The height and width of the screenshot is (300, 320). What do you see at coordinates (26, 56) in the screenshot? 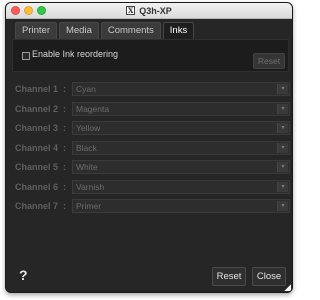
I see `enable-ink-reordering-checkbox` at bounding box center [26, 56].